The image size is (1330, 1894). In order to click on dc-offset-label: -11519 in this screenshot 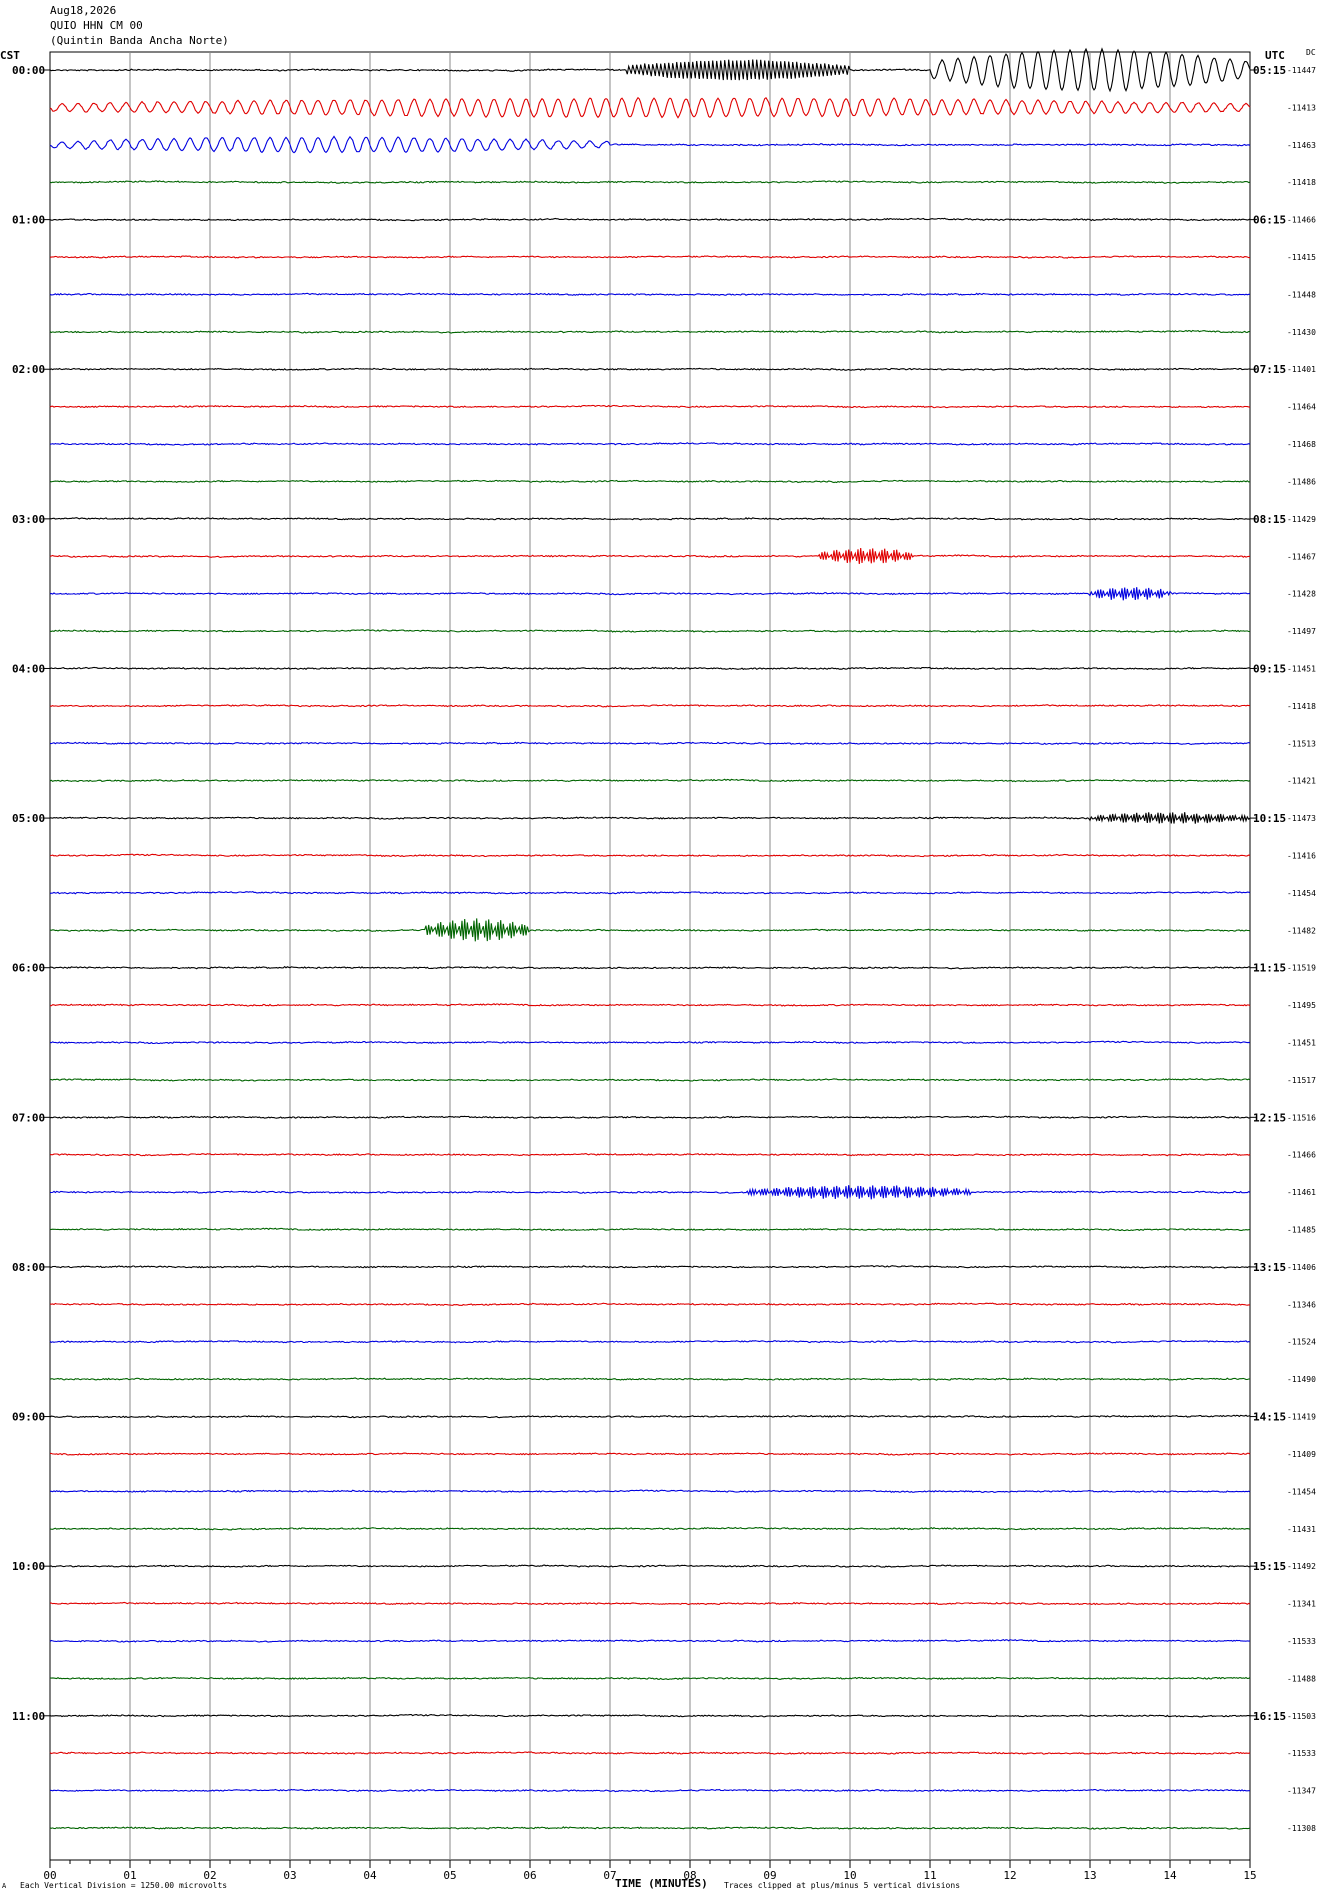, I will do `click(1301, 968)`.